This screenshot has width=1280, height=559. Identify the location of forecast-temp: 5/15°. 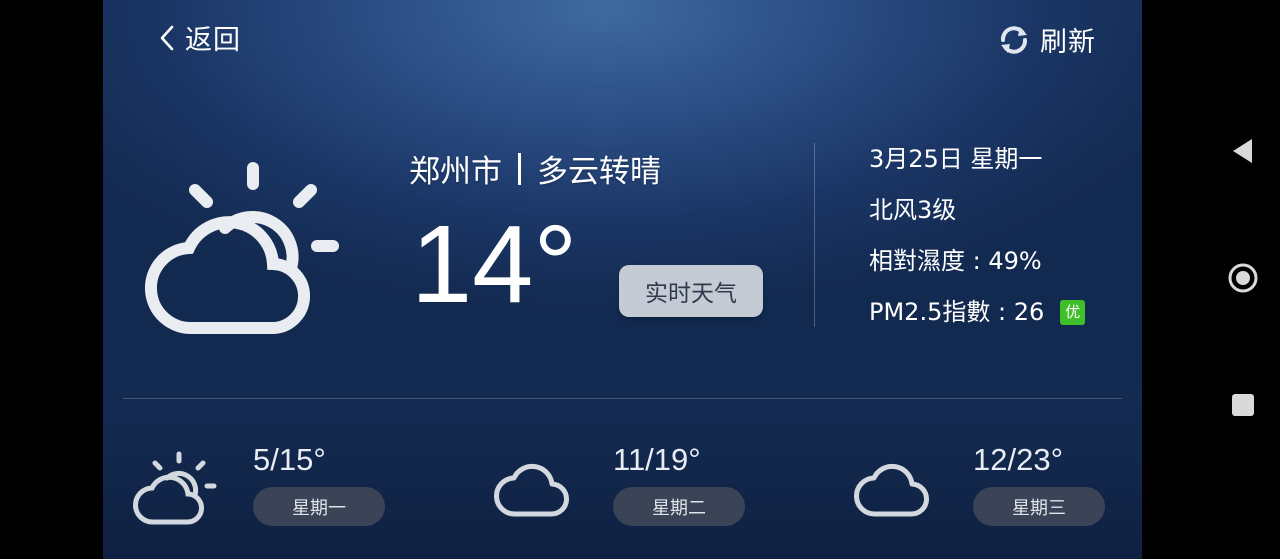
(289, 459).